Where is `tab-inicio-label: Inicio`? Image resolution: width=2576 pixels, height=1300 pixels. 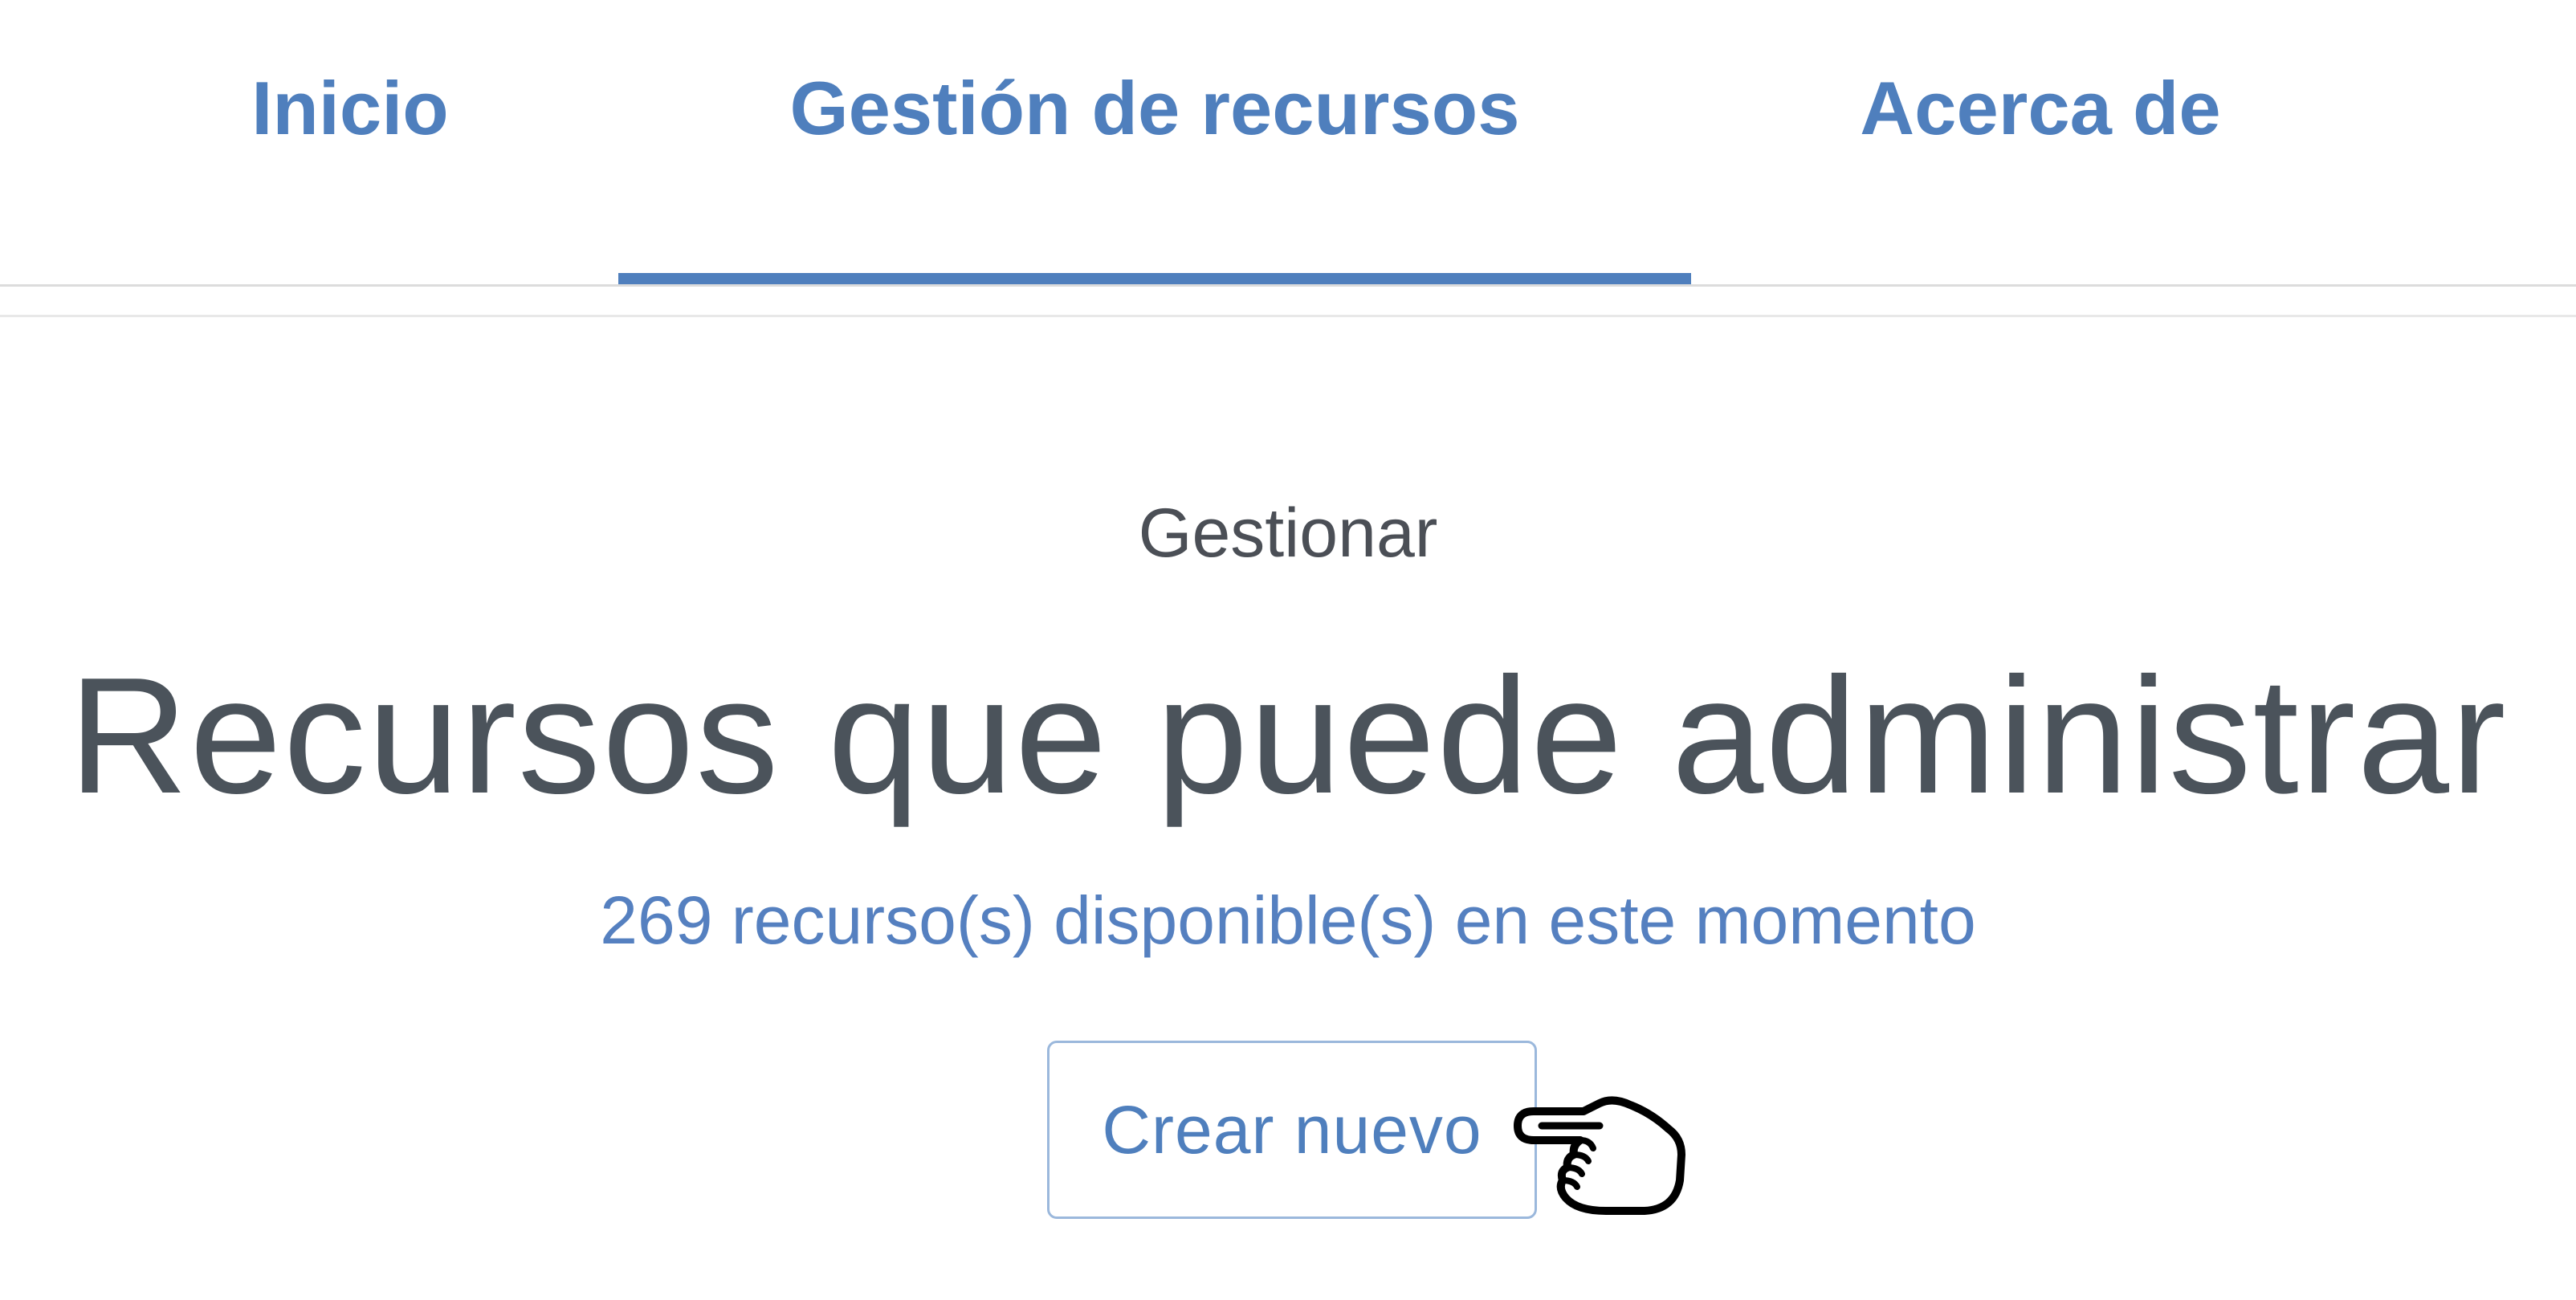
tab-inicio-label: Inicio is located at coordinates (350, 108).